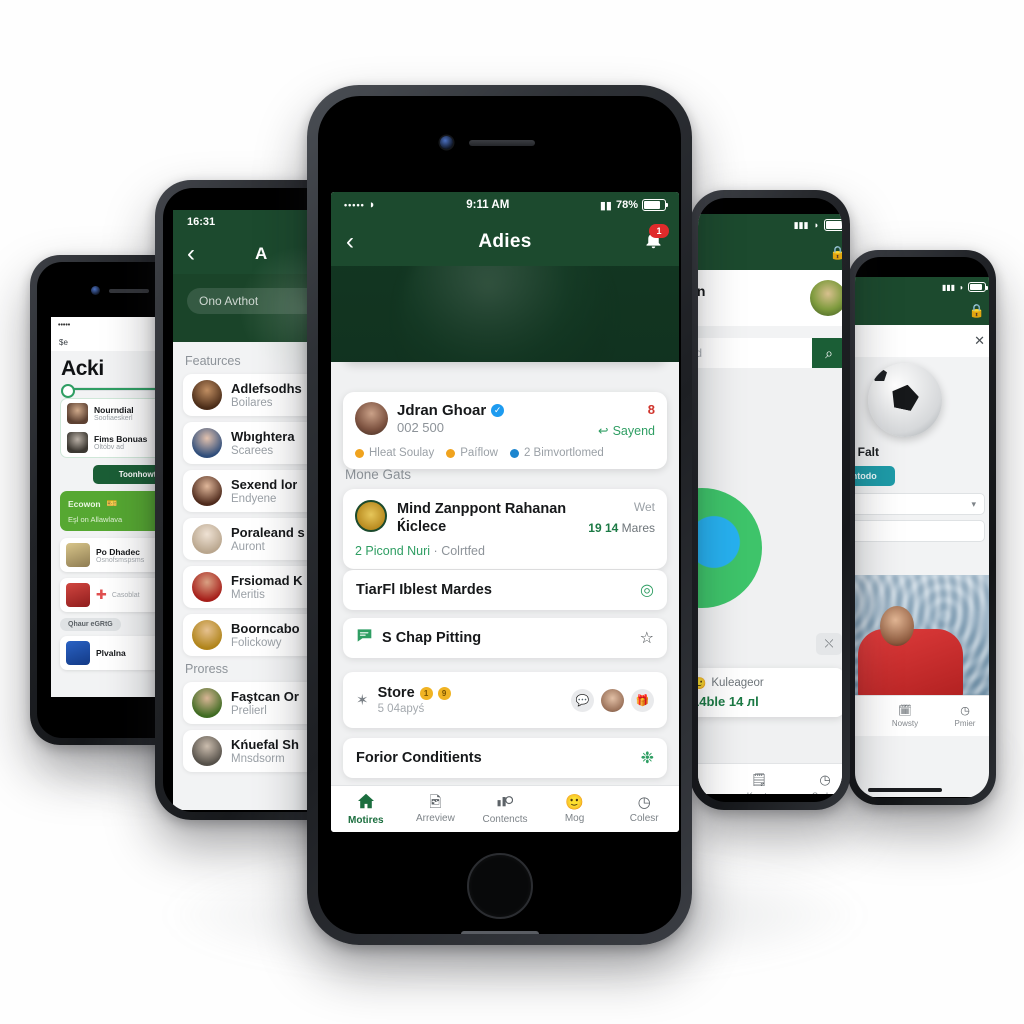 This screenshot has height=1024, width=1024. I want to click on list-item-chat: S Chap Pitting ☆, so click(505, 638).